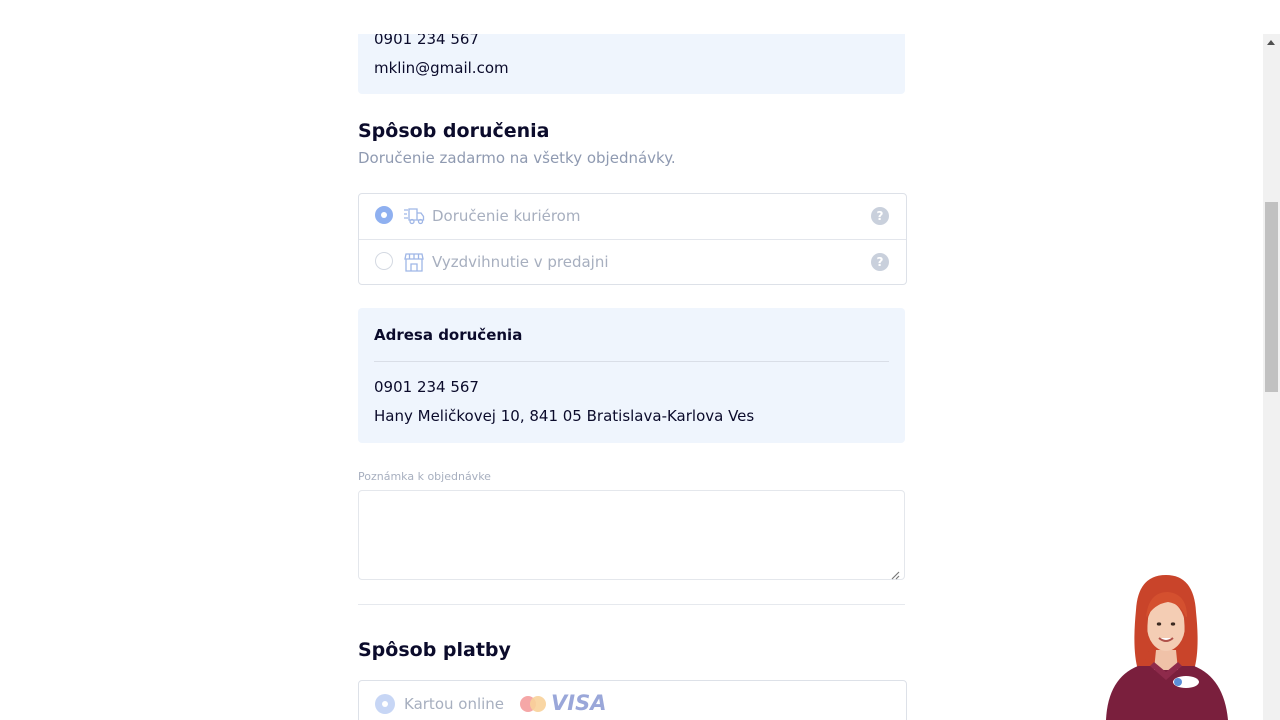 The height and width of the screenshot is (720, 1280). What do you see at coordinates (632, 217) in the screenshot?
I see `delivery-option-courier: Doručenie kuriérom ?` at bounding box center [632, 217].